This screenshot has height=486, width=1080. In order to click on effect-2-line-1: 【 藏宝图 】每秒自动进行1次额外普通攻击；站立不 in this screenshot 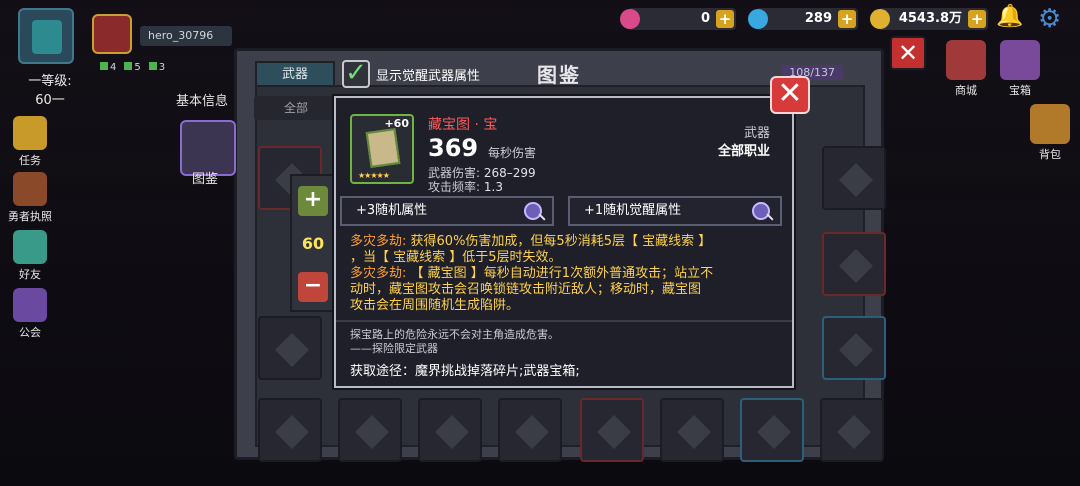, I will do `click(562, 273)`.